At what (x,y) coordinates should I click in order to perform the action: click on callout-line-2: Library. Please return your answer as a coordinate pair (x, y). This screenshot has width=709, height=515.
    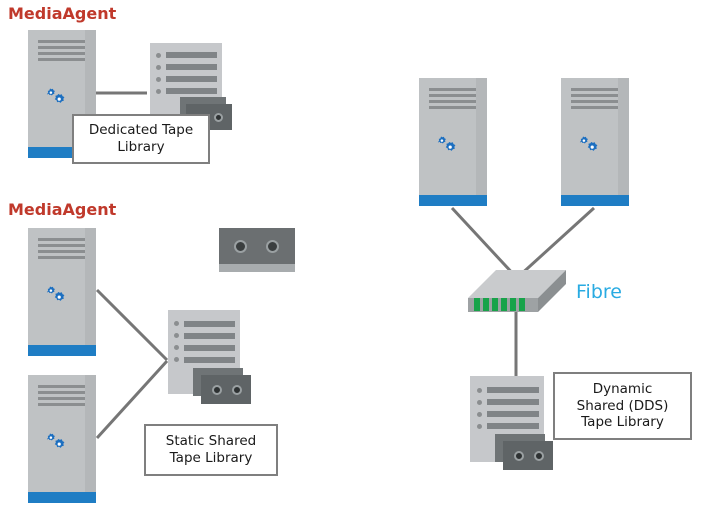
    Looking at the image, I should click on (141, 147).